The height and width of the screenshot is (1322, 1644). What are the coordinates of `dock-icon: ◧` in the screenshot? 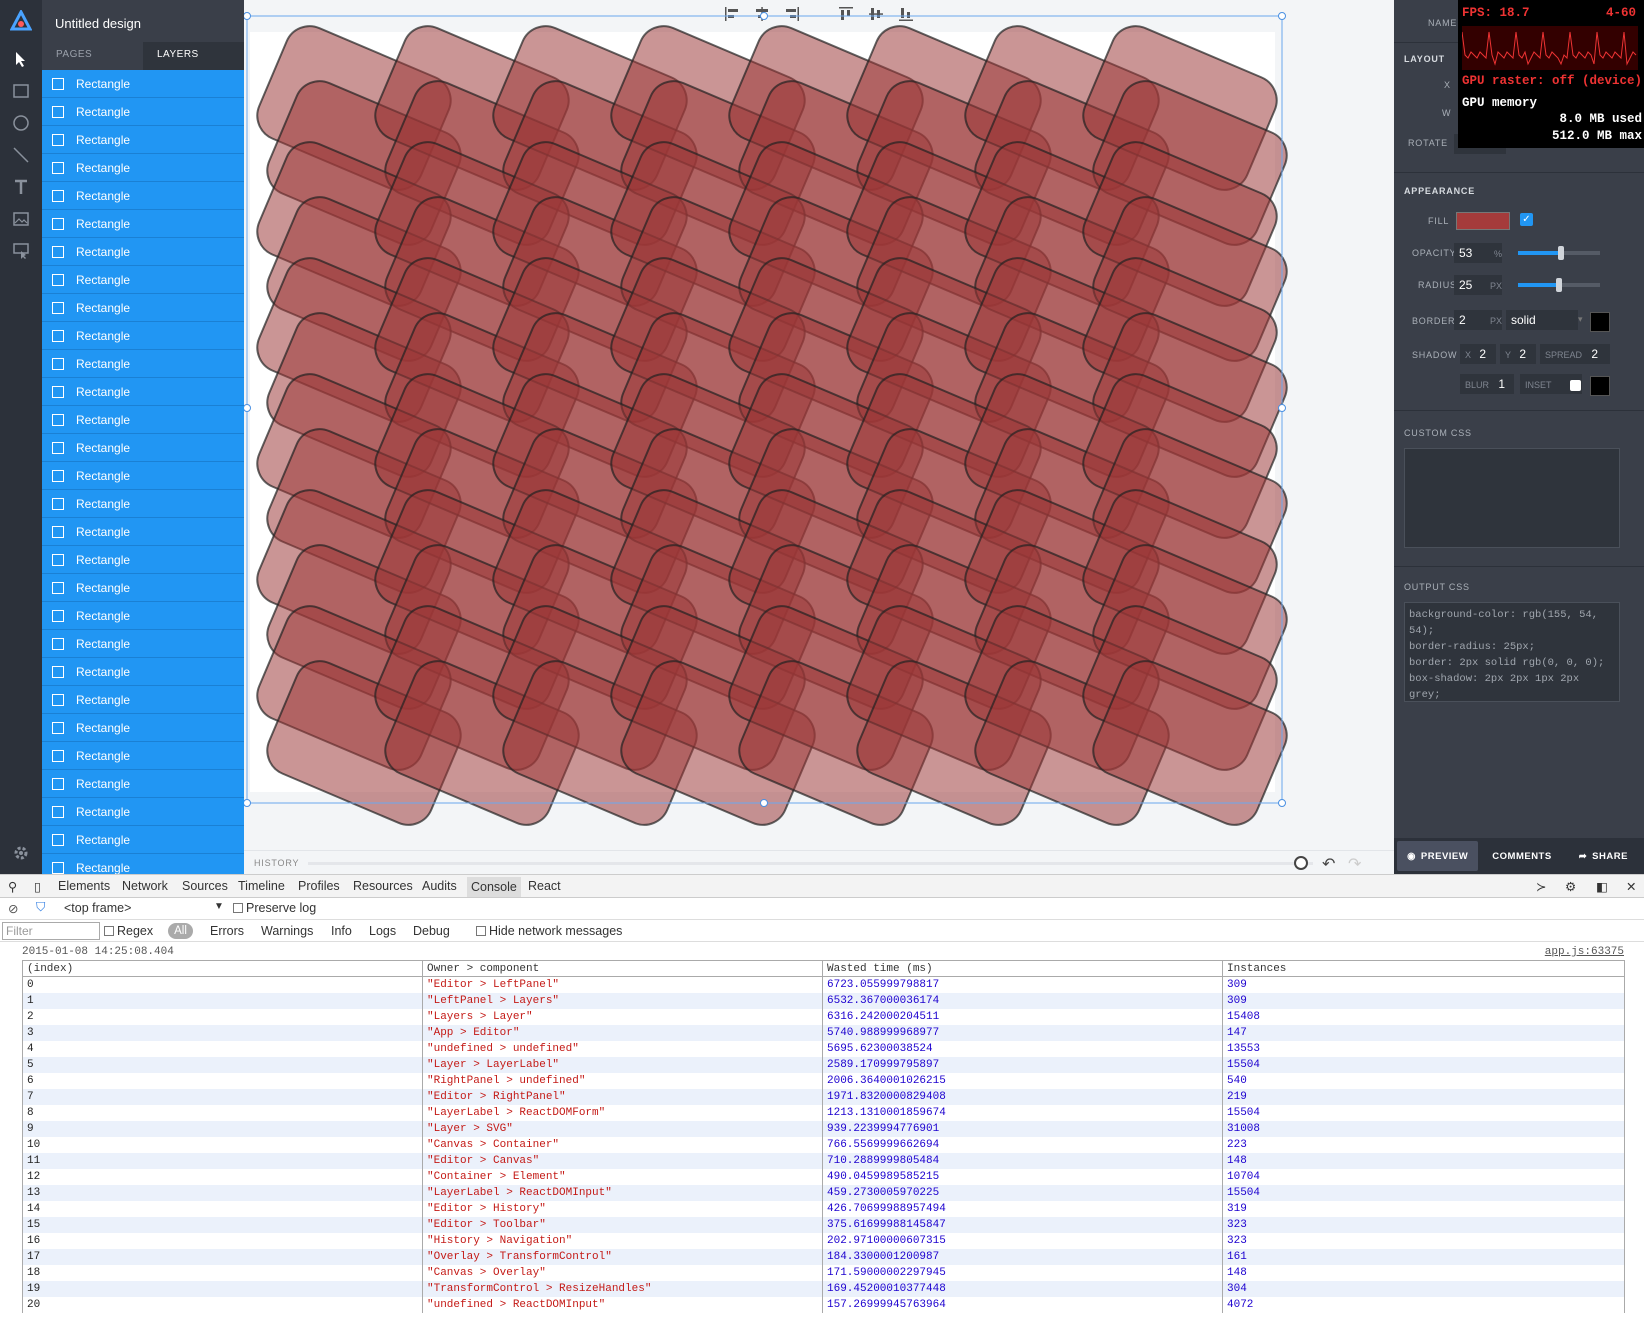 It's located at (1602, 886).